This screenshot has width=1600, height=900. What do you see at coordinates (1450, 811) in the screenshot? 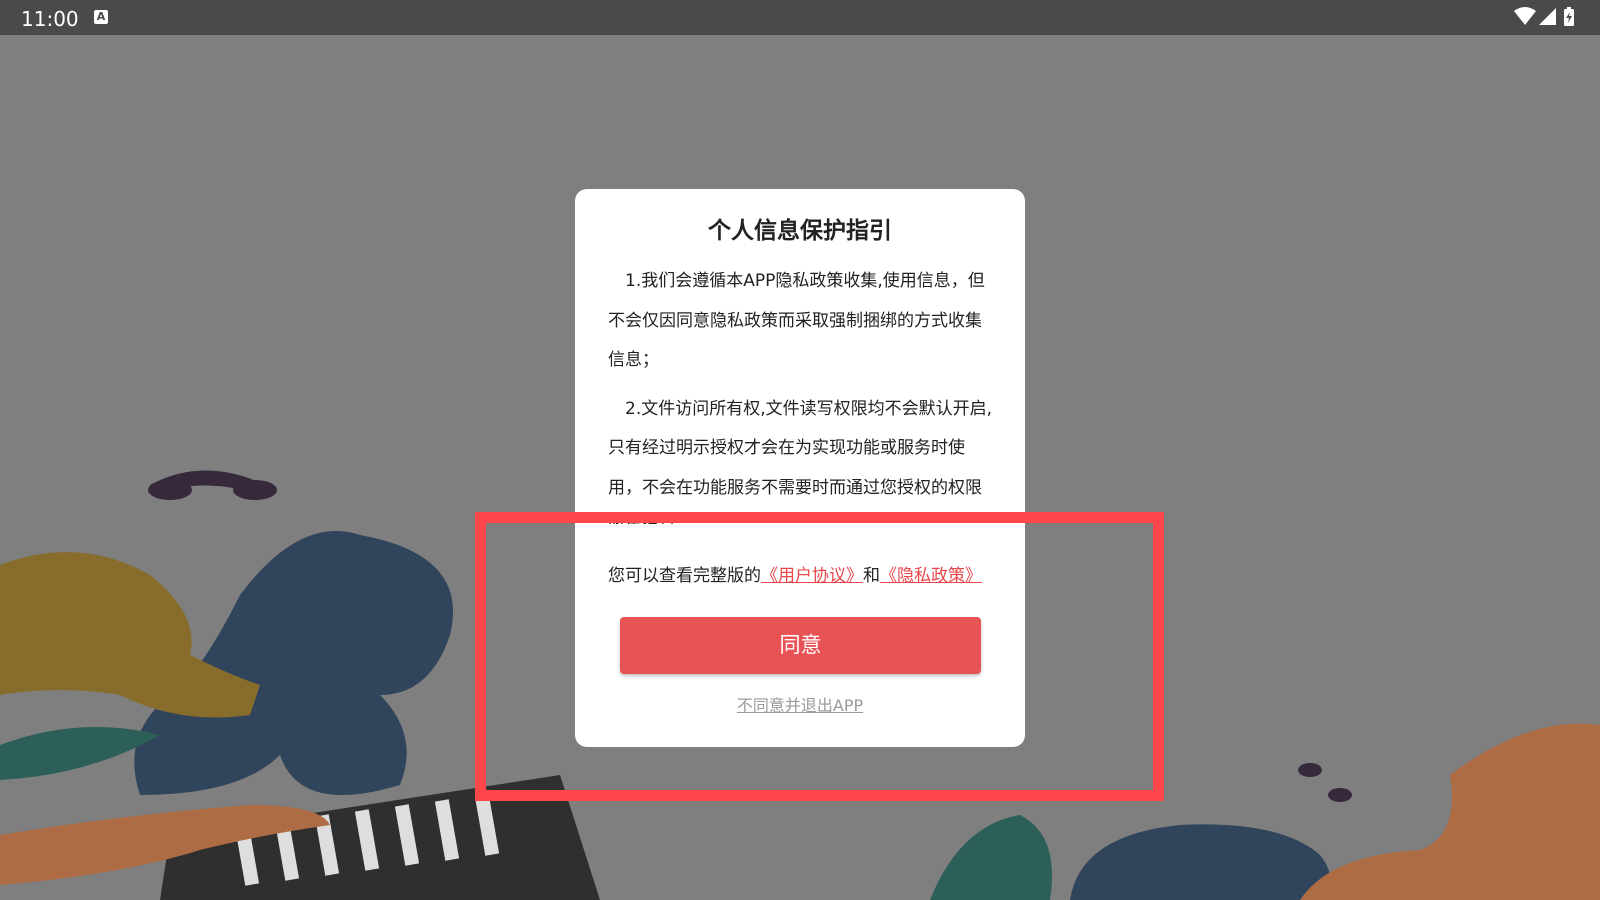
I see `saxophone-shape` at bounding box center [1450, 811].